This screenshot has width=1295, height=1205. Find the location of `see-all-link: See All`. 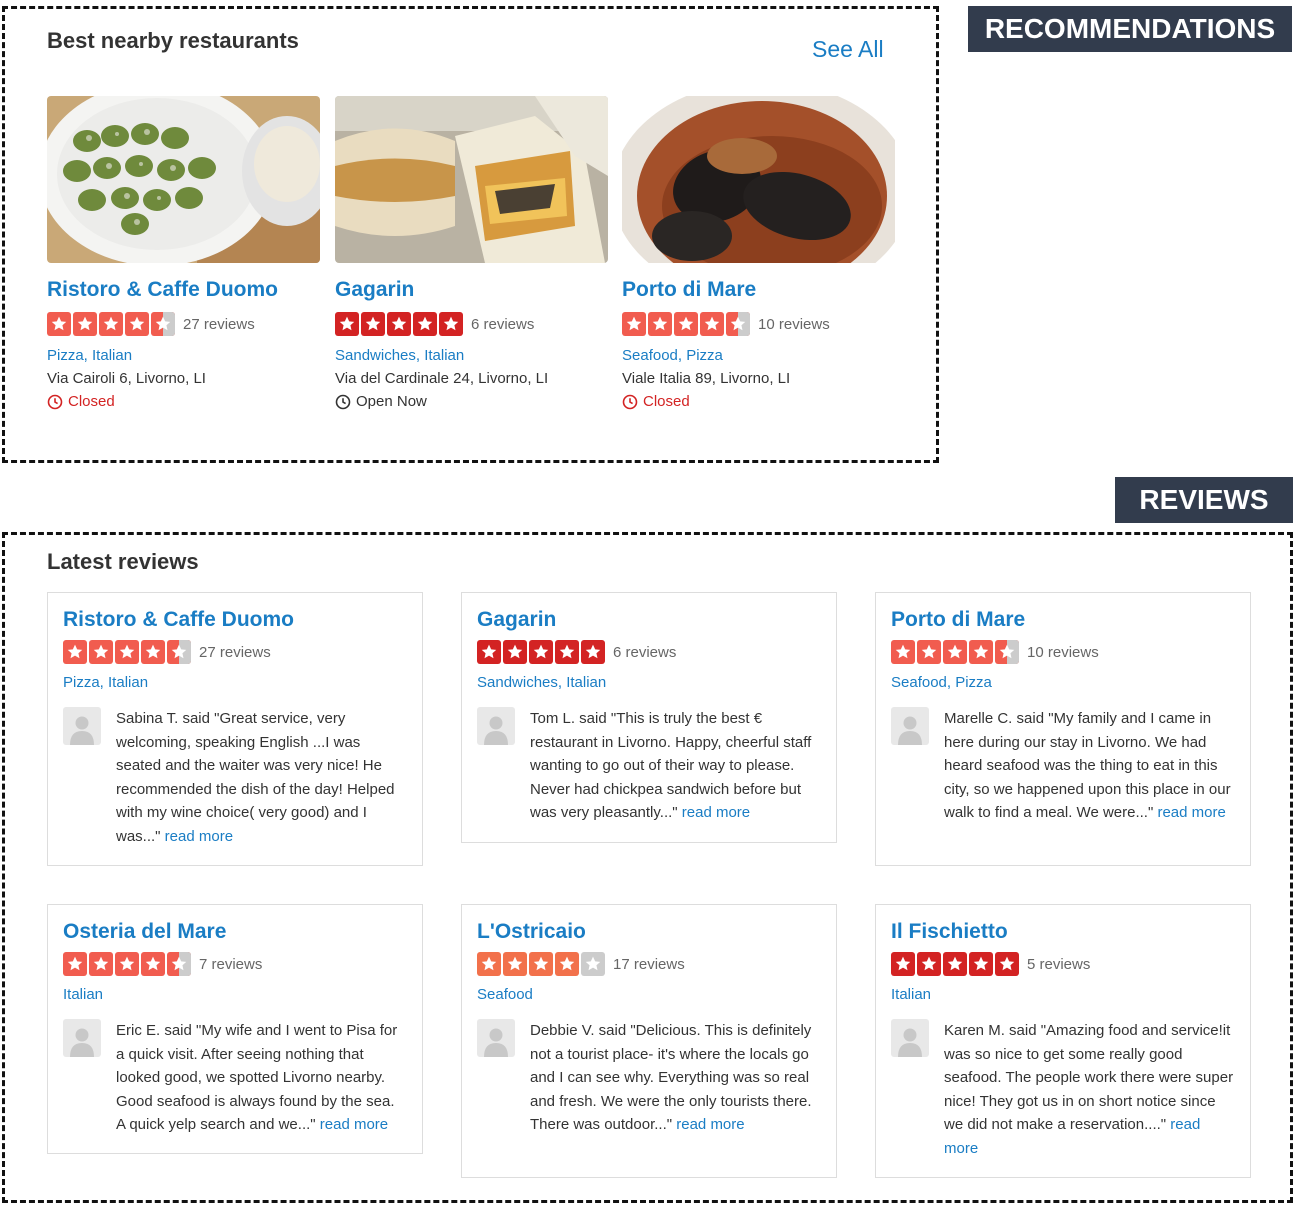

see-all-link: See All is located at coordinates (848, 49).